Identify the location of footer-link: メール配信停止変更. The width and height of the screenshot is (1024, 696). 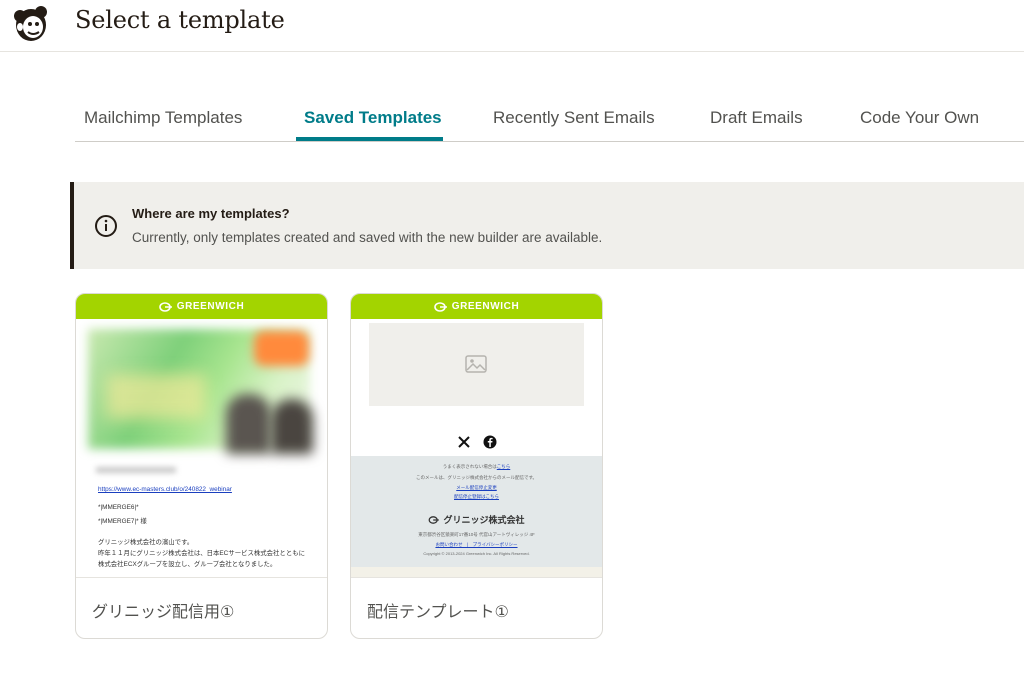
(476, 487).